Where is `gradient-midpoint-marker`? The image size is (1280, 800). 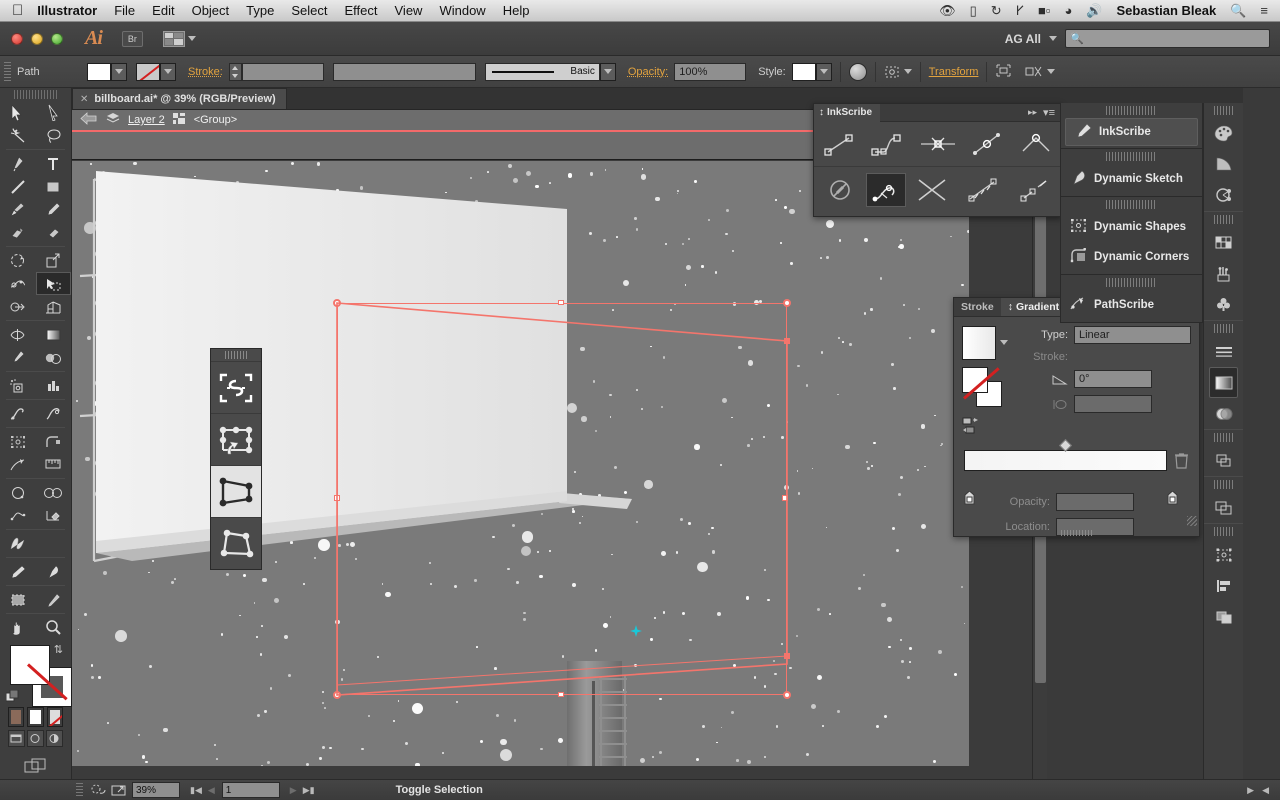
gradient-midpoint-marker is located at coordinates (1066, 445).